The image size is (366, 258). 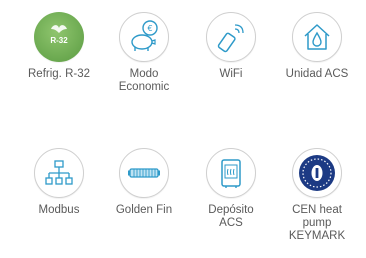 I want to click on refrigerant-badge-text: R-32, so click(x=59, y=40).